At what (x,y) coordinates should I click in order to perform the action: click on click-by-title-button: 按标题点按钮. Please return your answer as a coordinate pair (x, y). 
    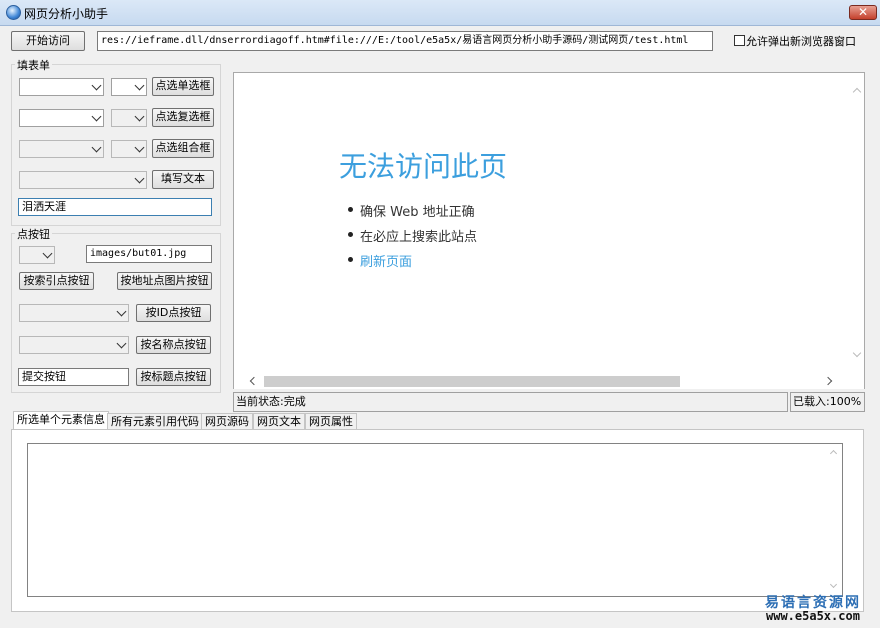
    Looking at the image, I should click on (173, 377).